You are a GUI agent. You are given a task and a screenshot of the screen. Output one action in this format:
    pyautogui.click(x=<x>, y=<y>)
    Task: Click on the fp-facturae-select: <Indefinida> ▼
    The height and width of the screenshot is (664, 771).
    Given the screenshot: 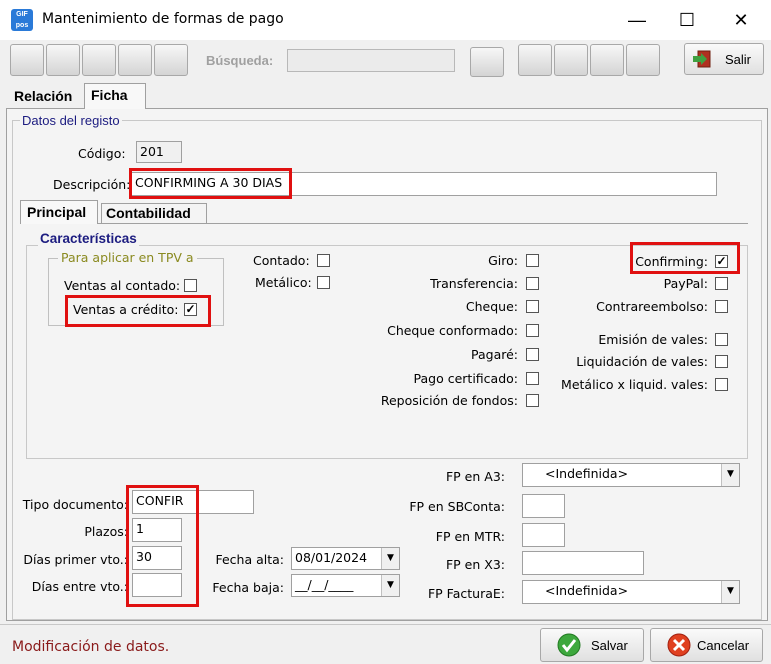 What is the action you would take?
    pyautogui.click(x=631, y=592)
    